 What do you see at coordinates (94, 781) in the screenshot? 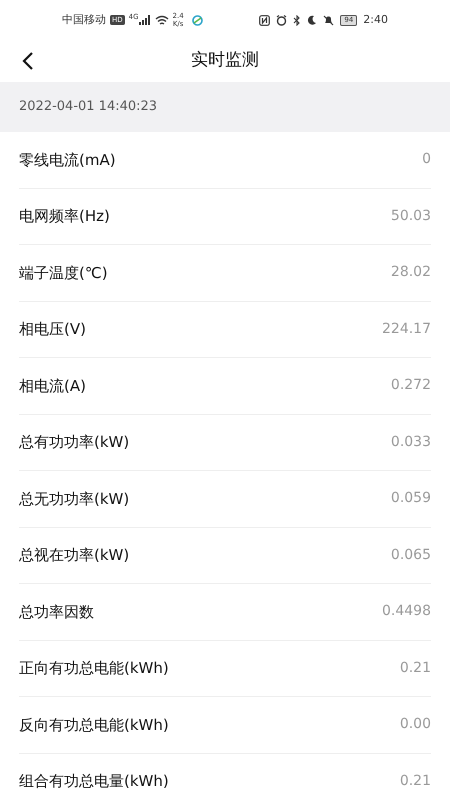
I see `reading-label: 组合有功总电量(kWh)` at bounding box center [94, 781].